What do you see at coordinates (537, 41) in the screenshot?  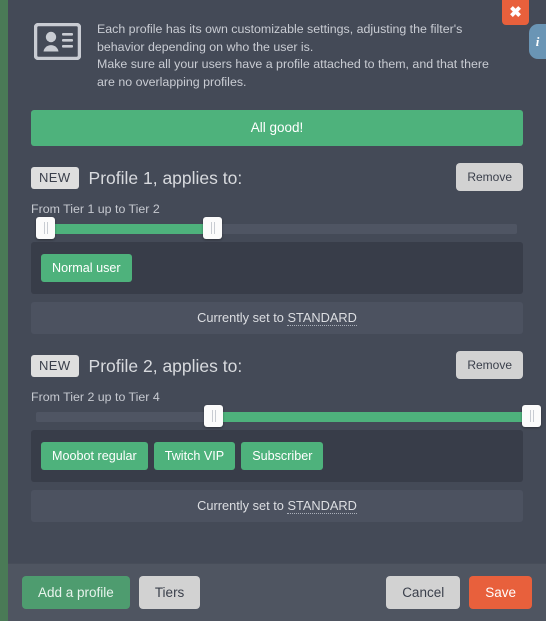 I see `info-tab-icon: i` at bounding box center [537, 41].